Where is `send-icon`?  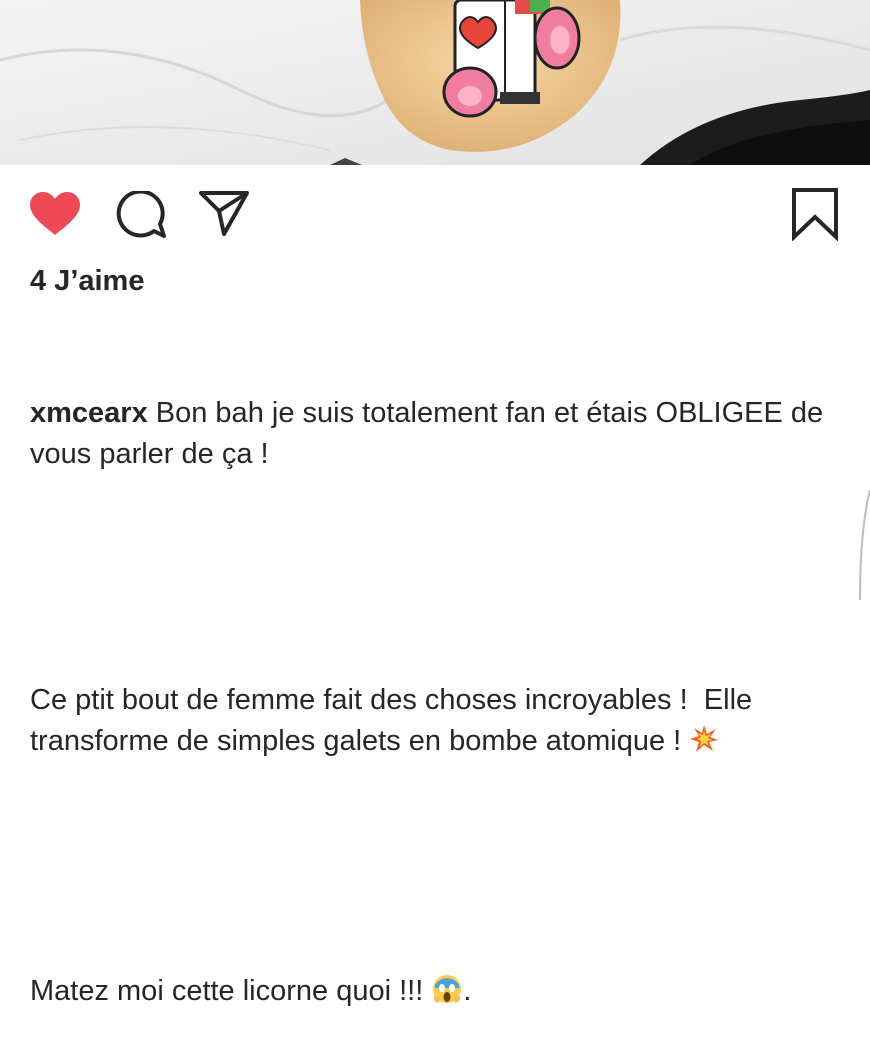 send-icon is located at coordinates (224, 213).